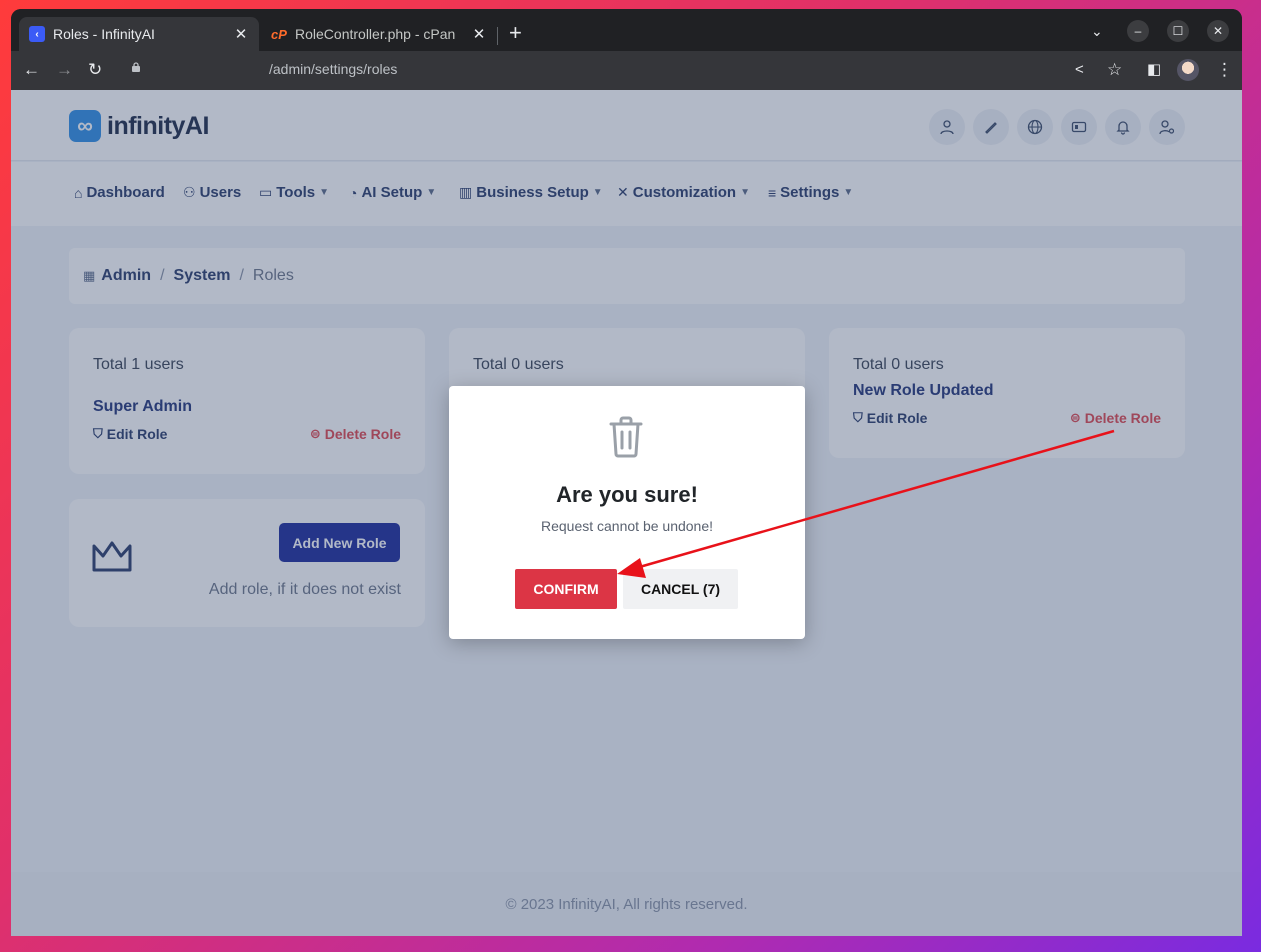 The height and width of the screenshot is (952, 1261). I want to click on infinityai-favicon-icon: ‹, so click(37, 34).